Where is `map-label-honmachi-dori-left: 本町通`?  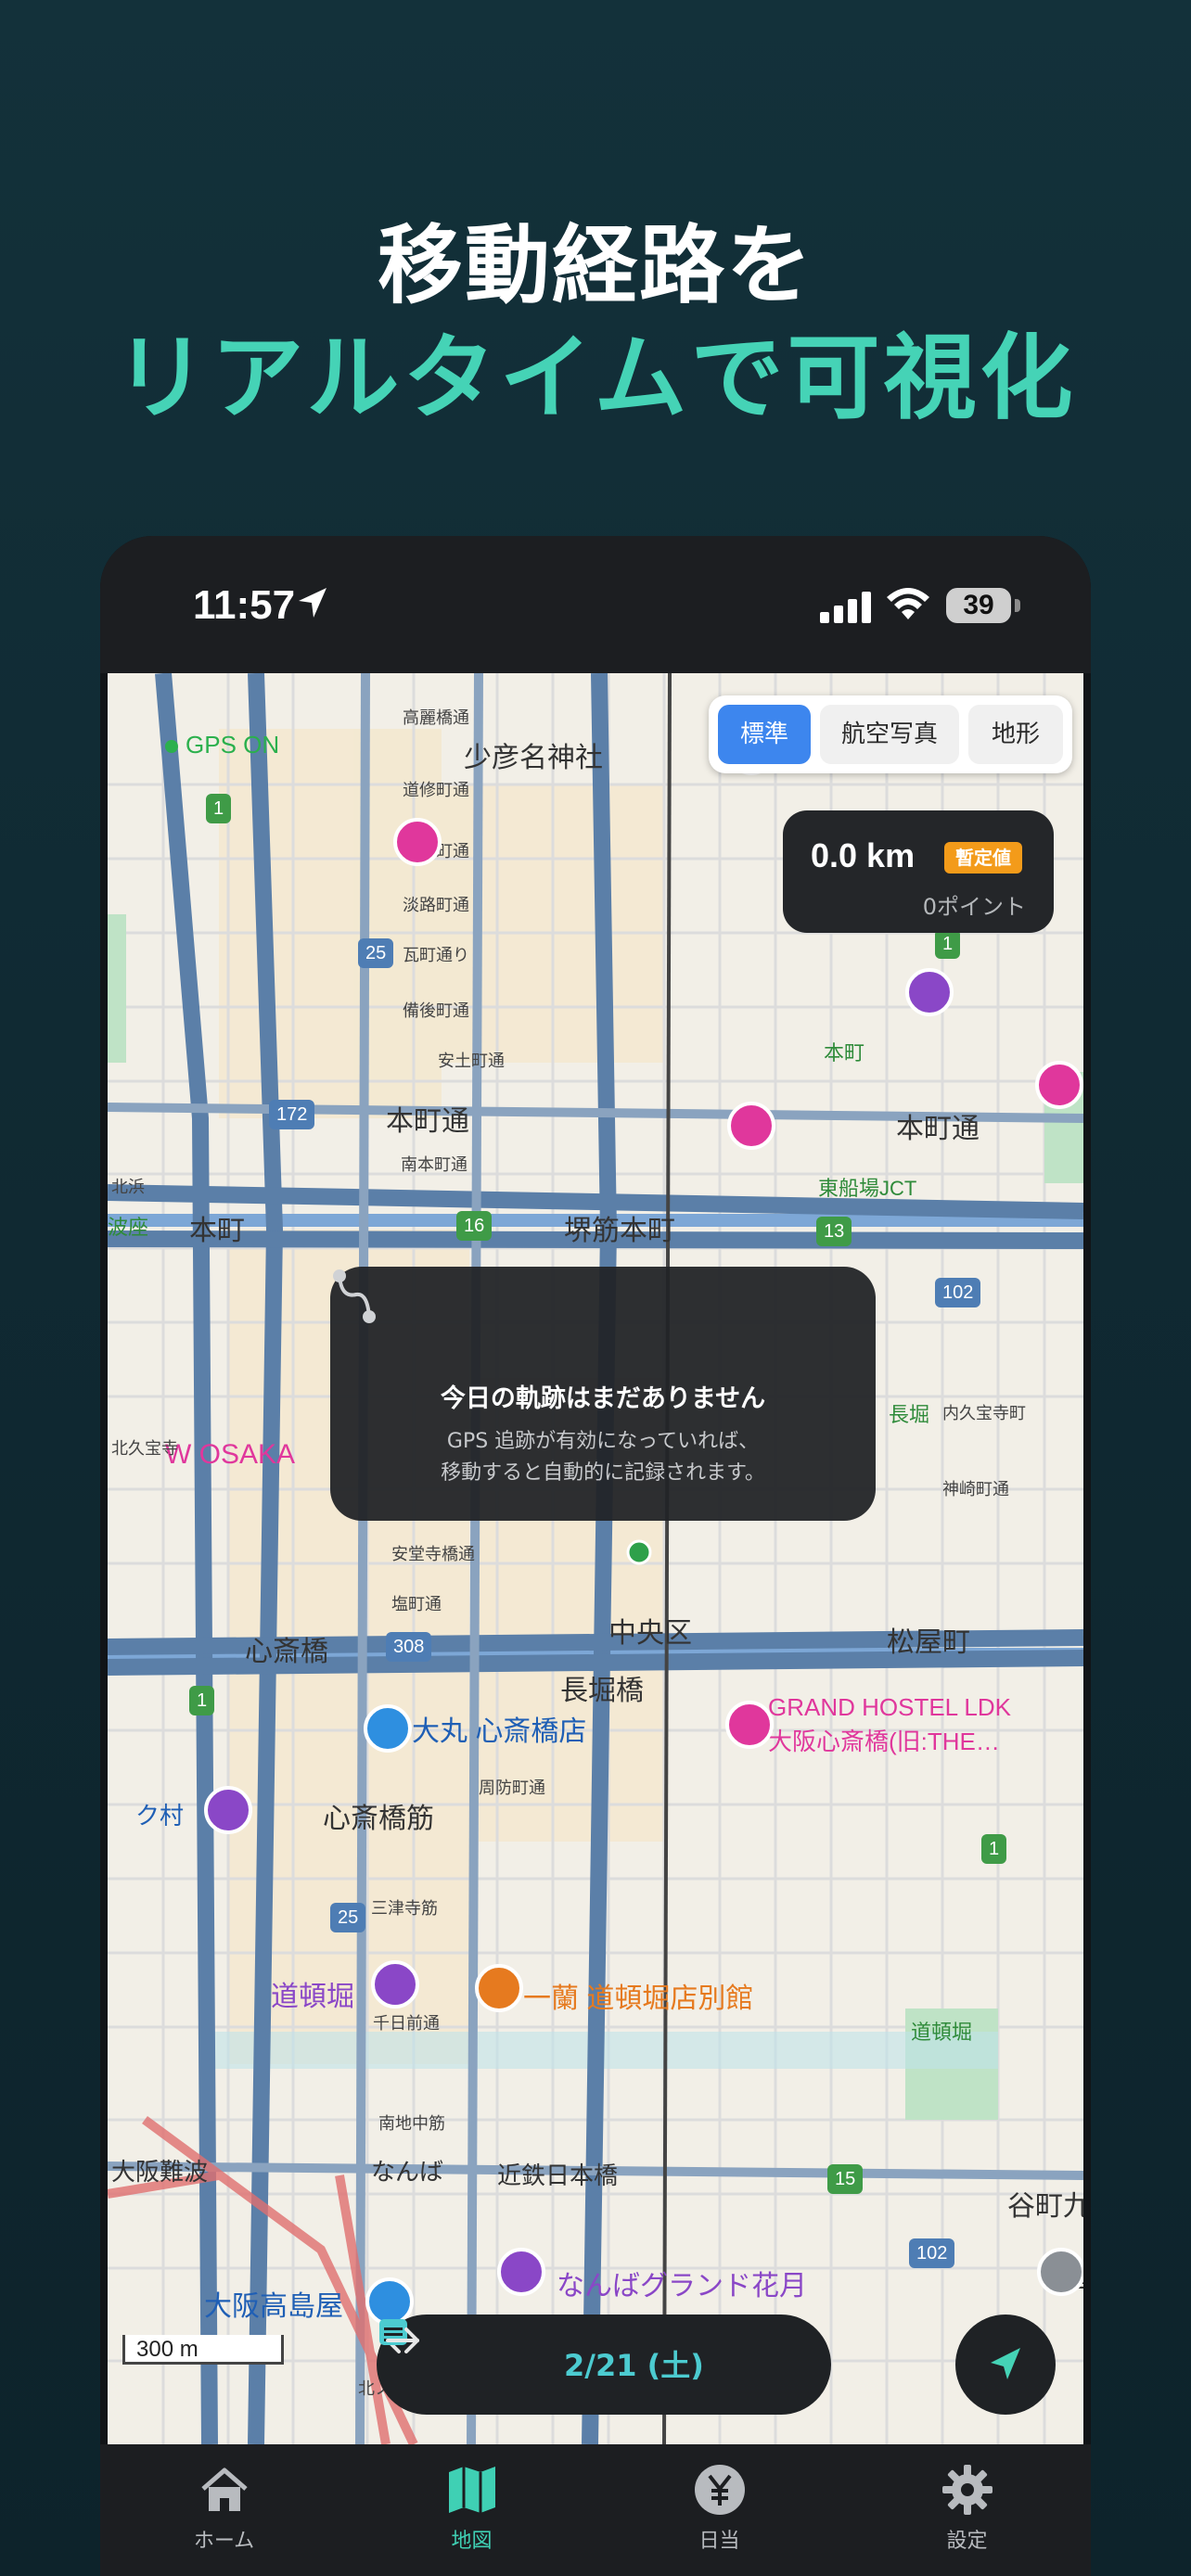
map-label-honmachi-dori-left: 本町通 is located at coordinates (427, 1122).